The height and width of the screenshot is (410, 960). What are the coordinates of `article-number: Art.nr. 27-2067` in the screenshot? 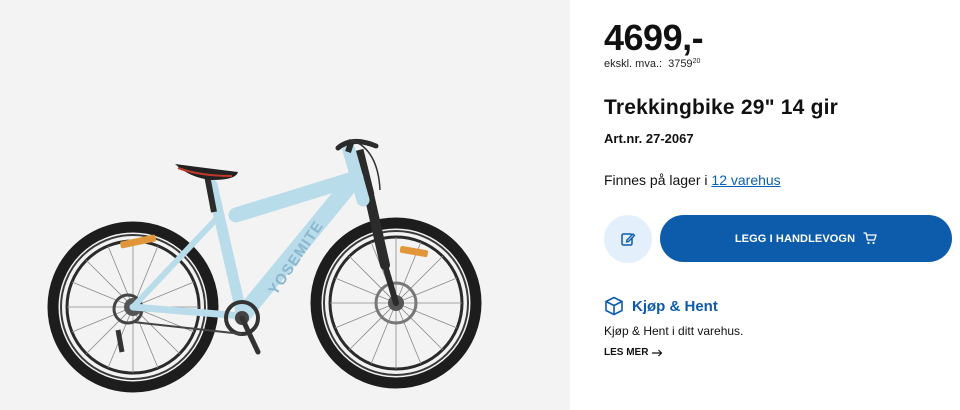 It's located at (649, 138).